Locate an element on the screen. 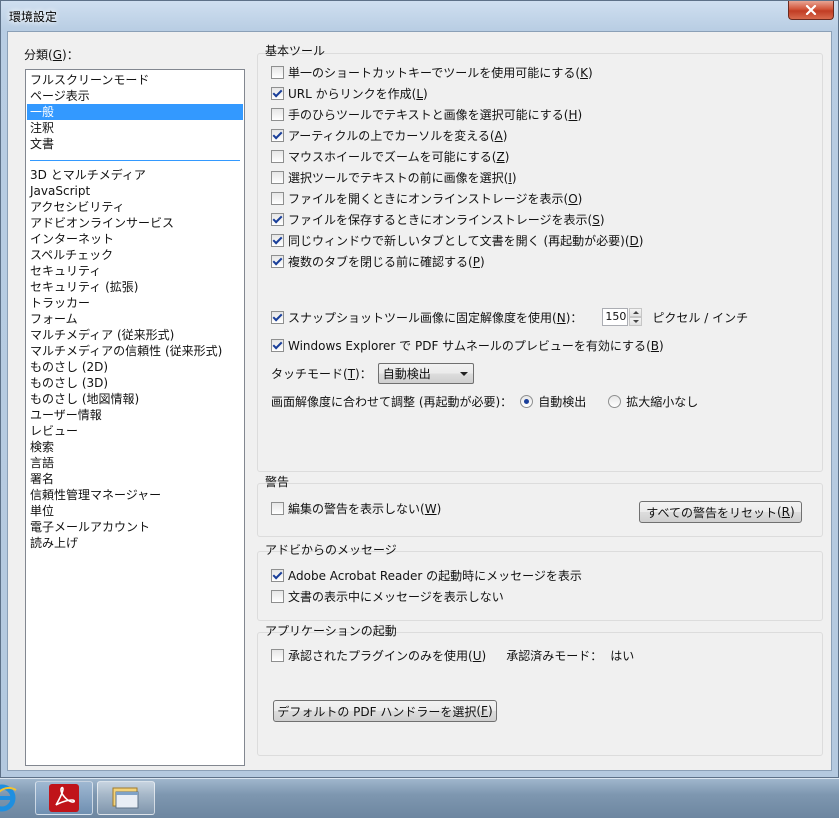 This screenshot has width=839, height=818. spin-down-icon is located at coordinates (636, 321).